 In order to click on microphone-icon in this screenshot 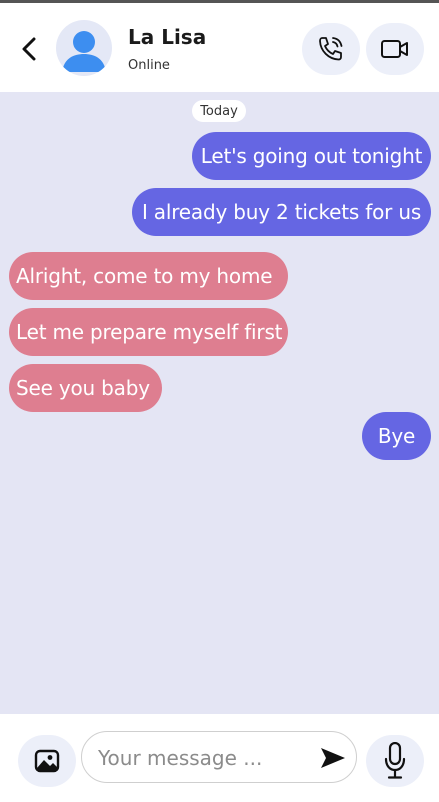, I will do `click(395, 760)`.